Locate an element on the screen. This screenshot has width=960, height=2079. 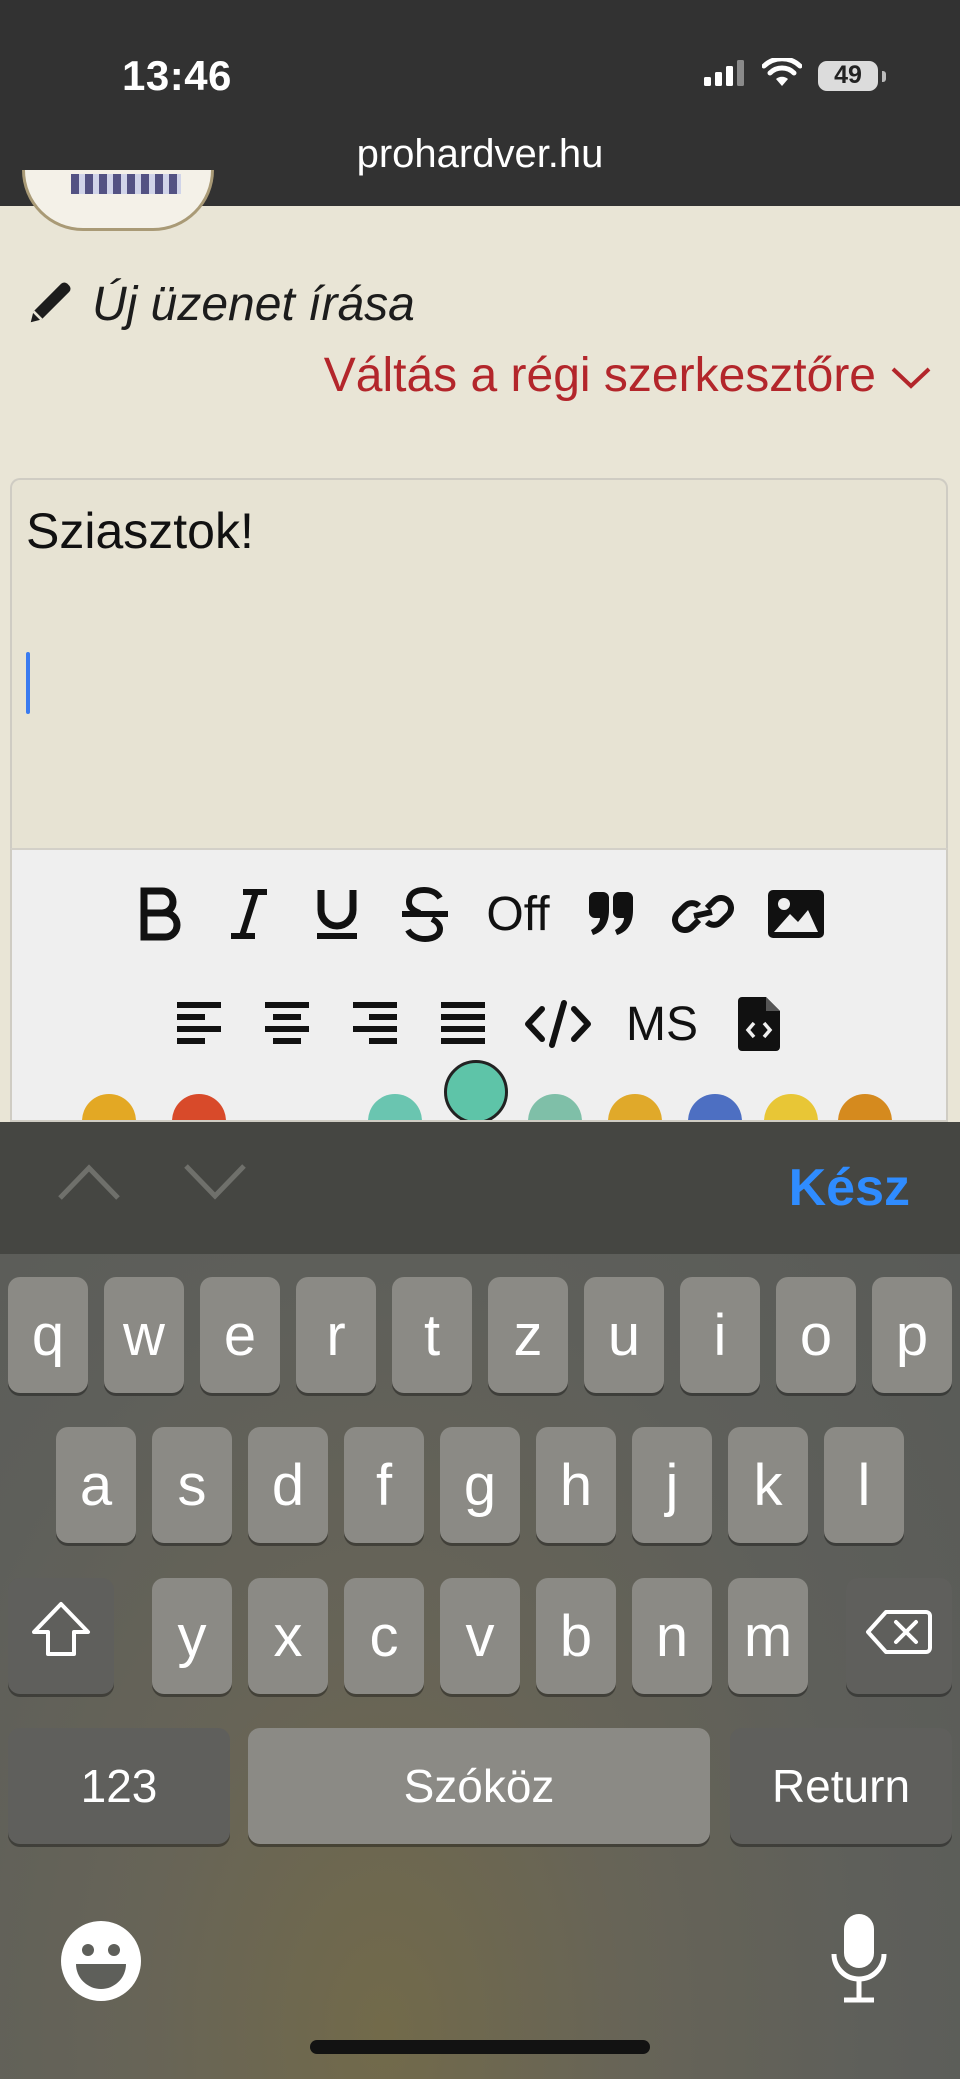
link-icon is located at coordinates (702, 914).